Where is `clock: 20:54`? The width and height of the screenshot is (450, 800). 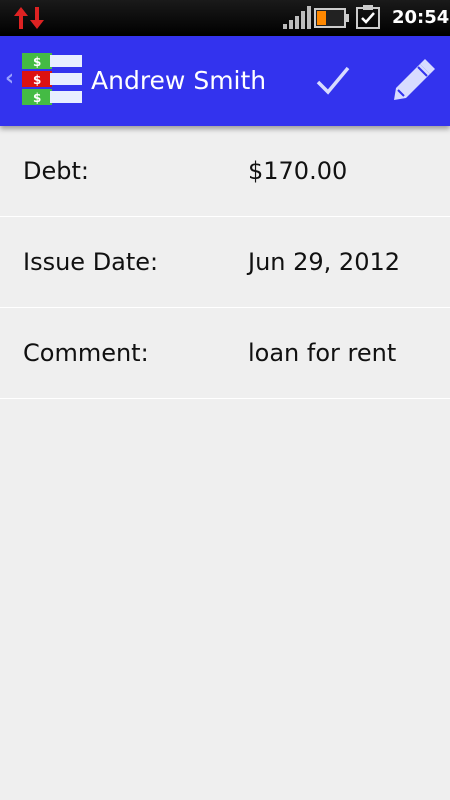 clock: 20:54 is located at coordinates (421, 17).